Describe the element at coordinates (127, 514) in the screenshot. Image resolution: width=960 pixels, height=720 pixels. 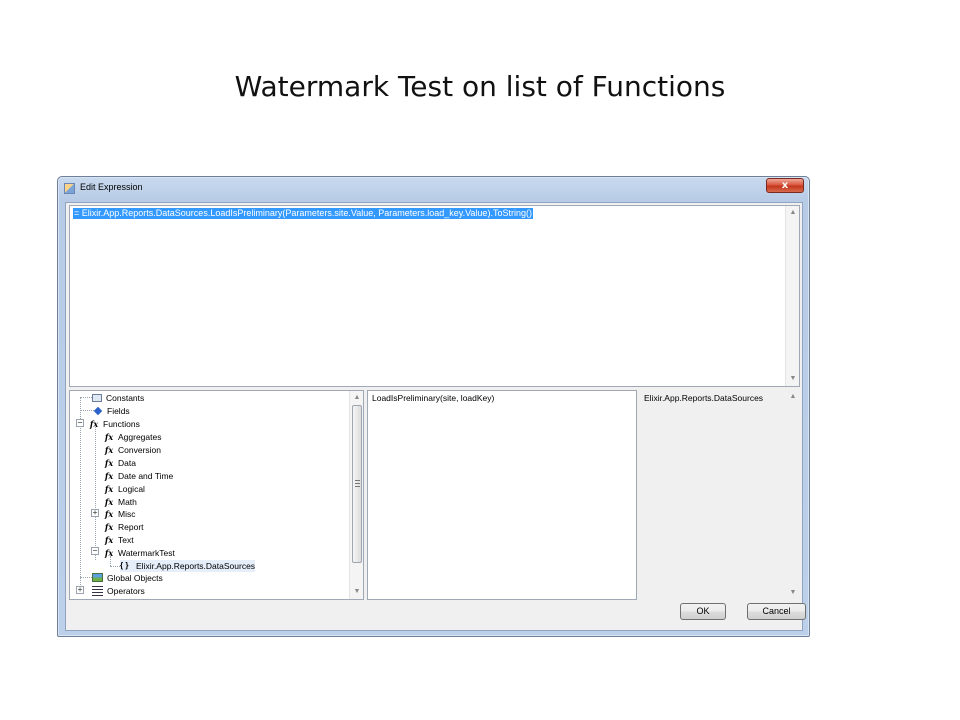
I see `tree-item-label: Misc` at that location.